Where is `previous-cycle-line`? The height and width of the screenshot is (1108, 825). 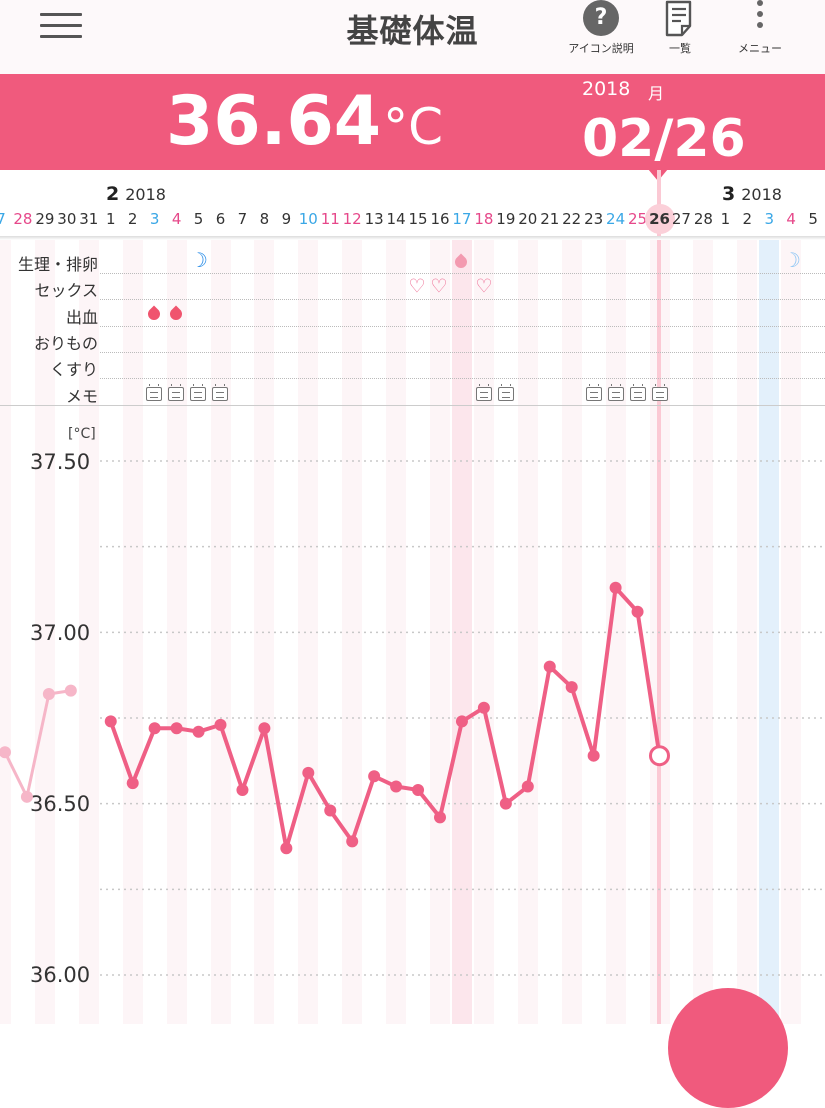
previous-cycle-line is located at coordinates (37, 744).